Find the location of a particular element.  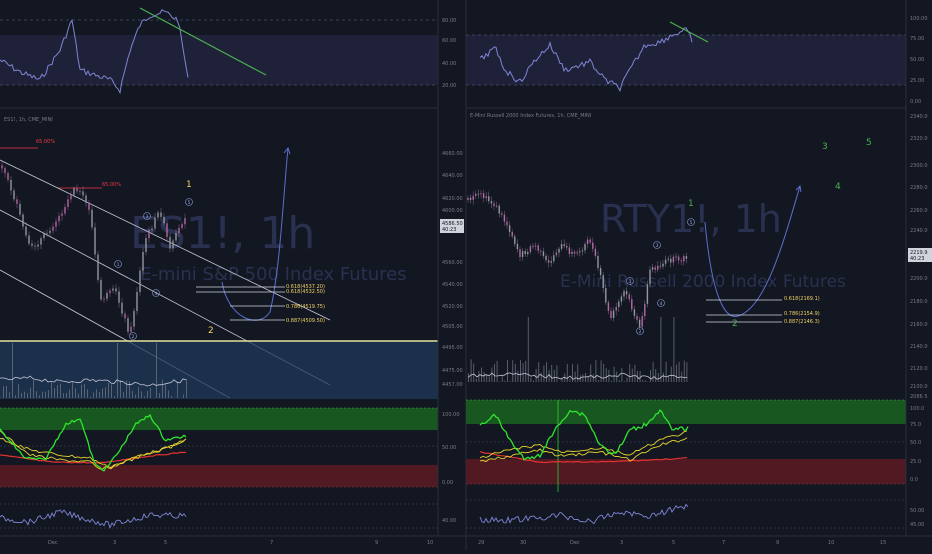

left-time-axis: Dec 3 5 7 9 10 is located at coordinates (240, 543).